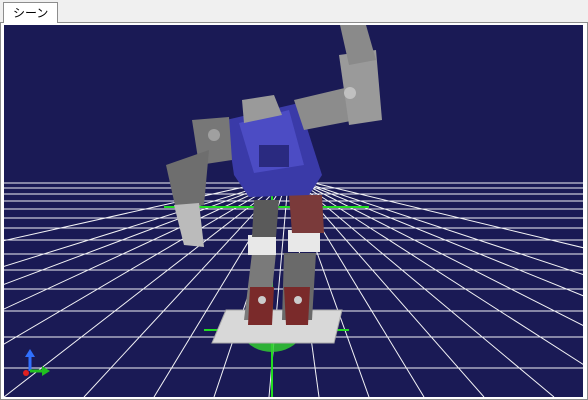 The width and height of the screenshot is (588, 400). What do you see at coordinates (277, 326) in the screenshot?
I see `robot-feet` at bounding box center [277, 326].